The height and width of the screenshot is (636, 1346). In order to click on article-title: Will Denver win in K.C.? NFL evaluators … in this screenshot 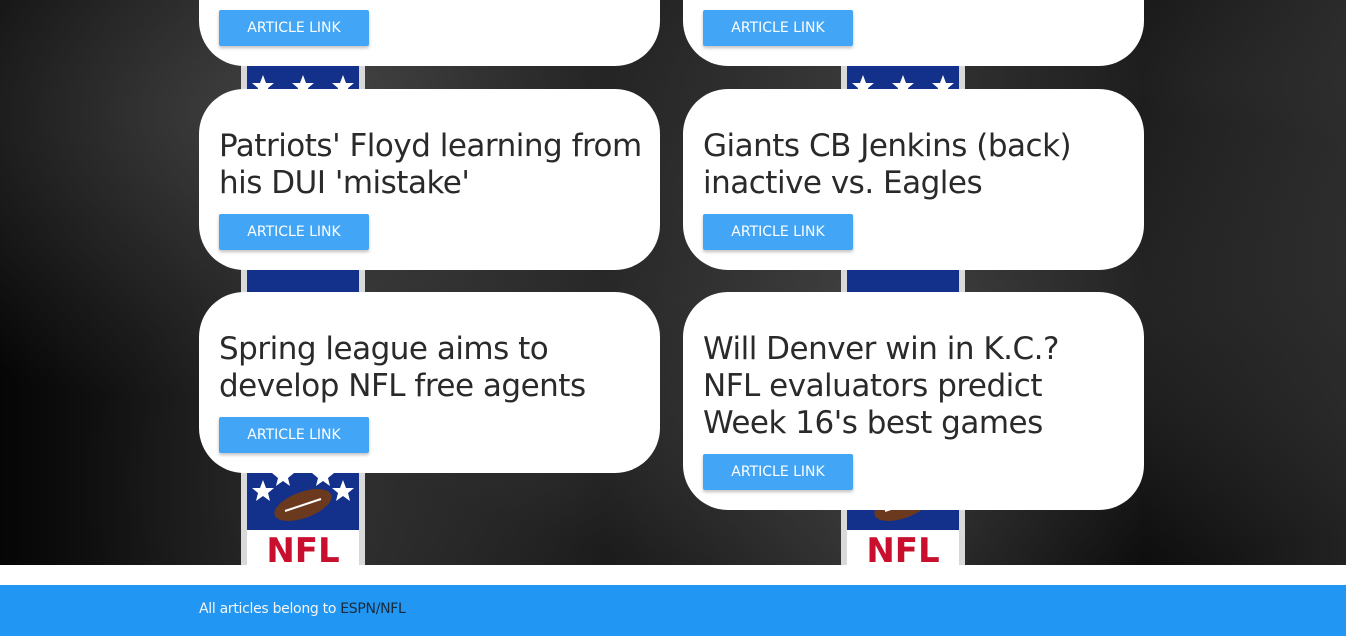, I will do `click(881, 386)`.